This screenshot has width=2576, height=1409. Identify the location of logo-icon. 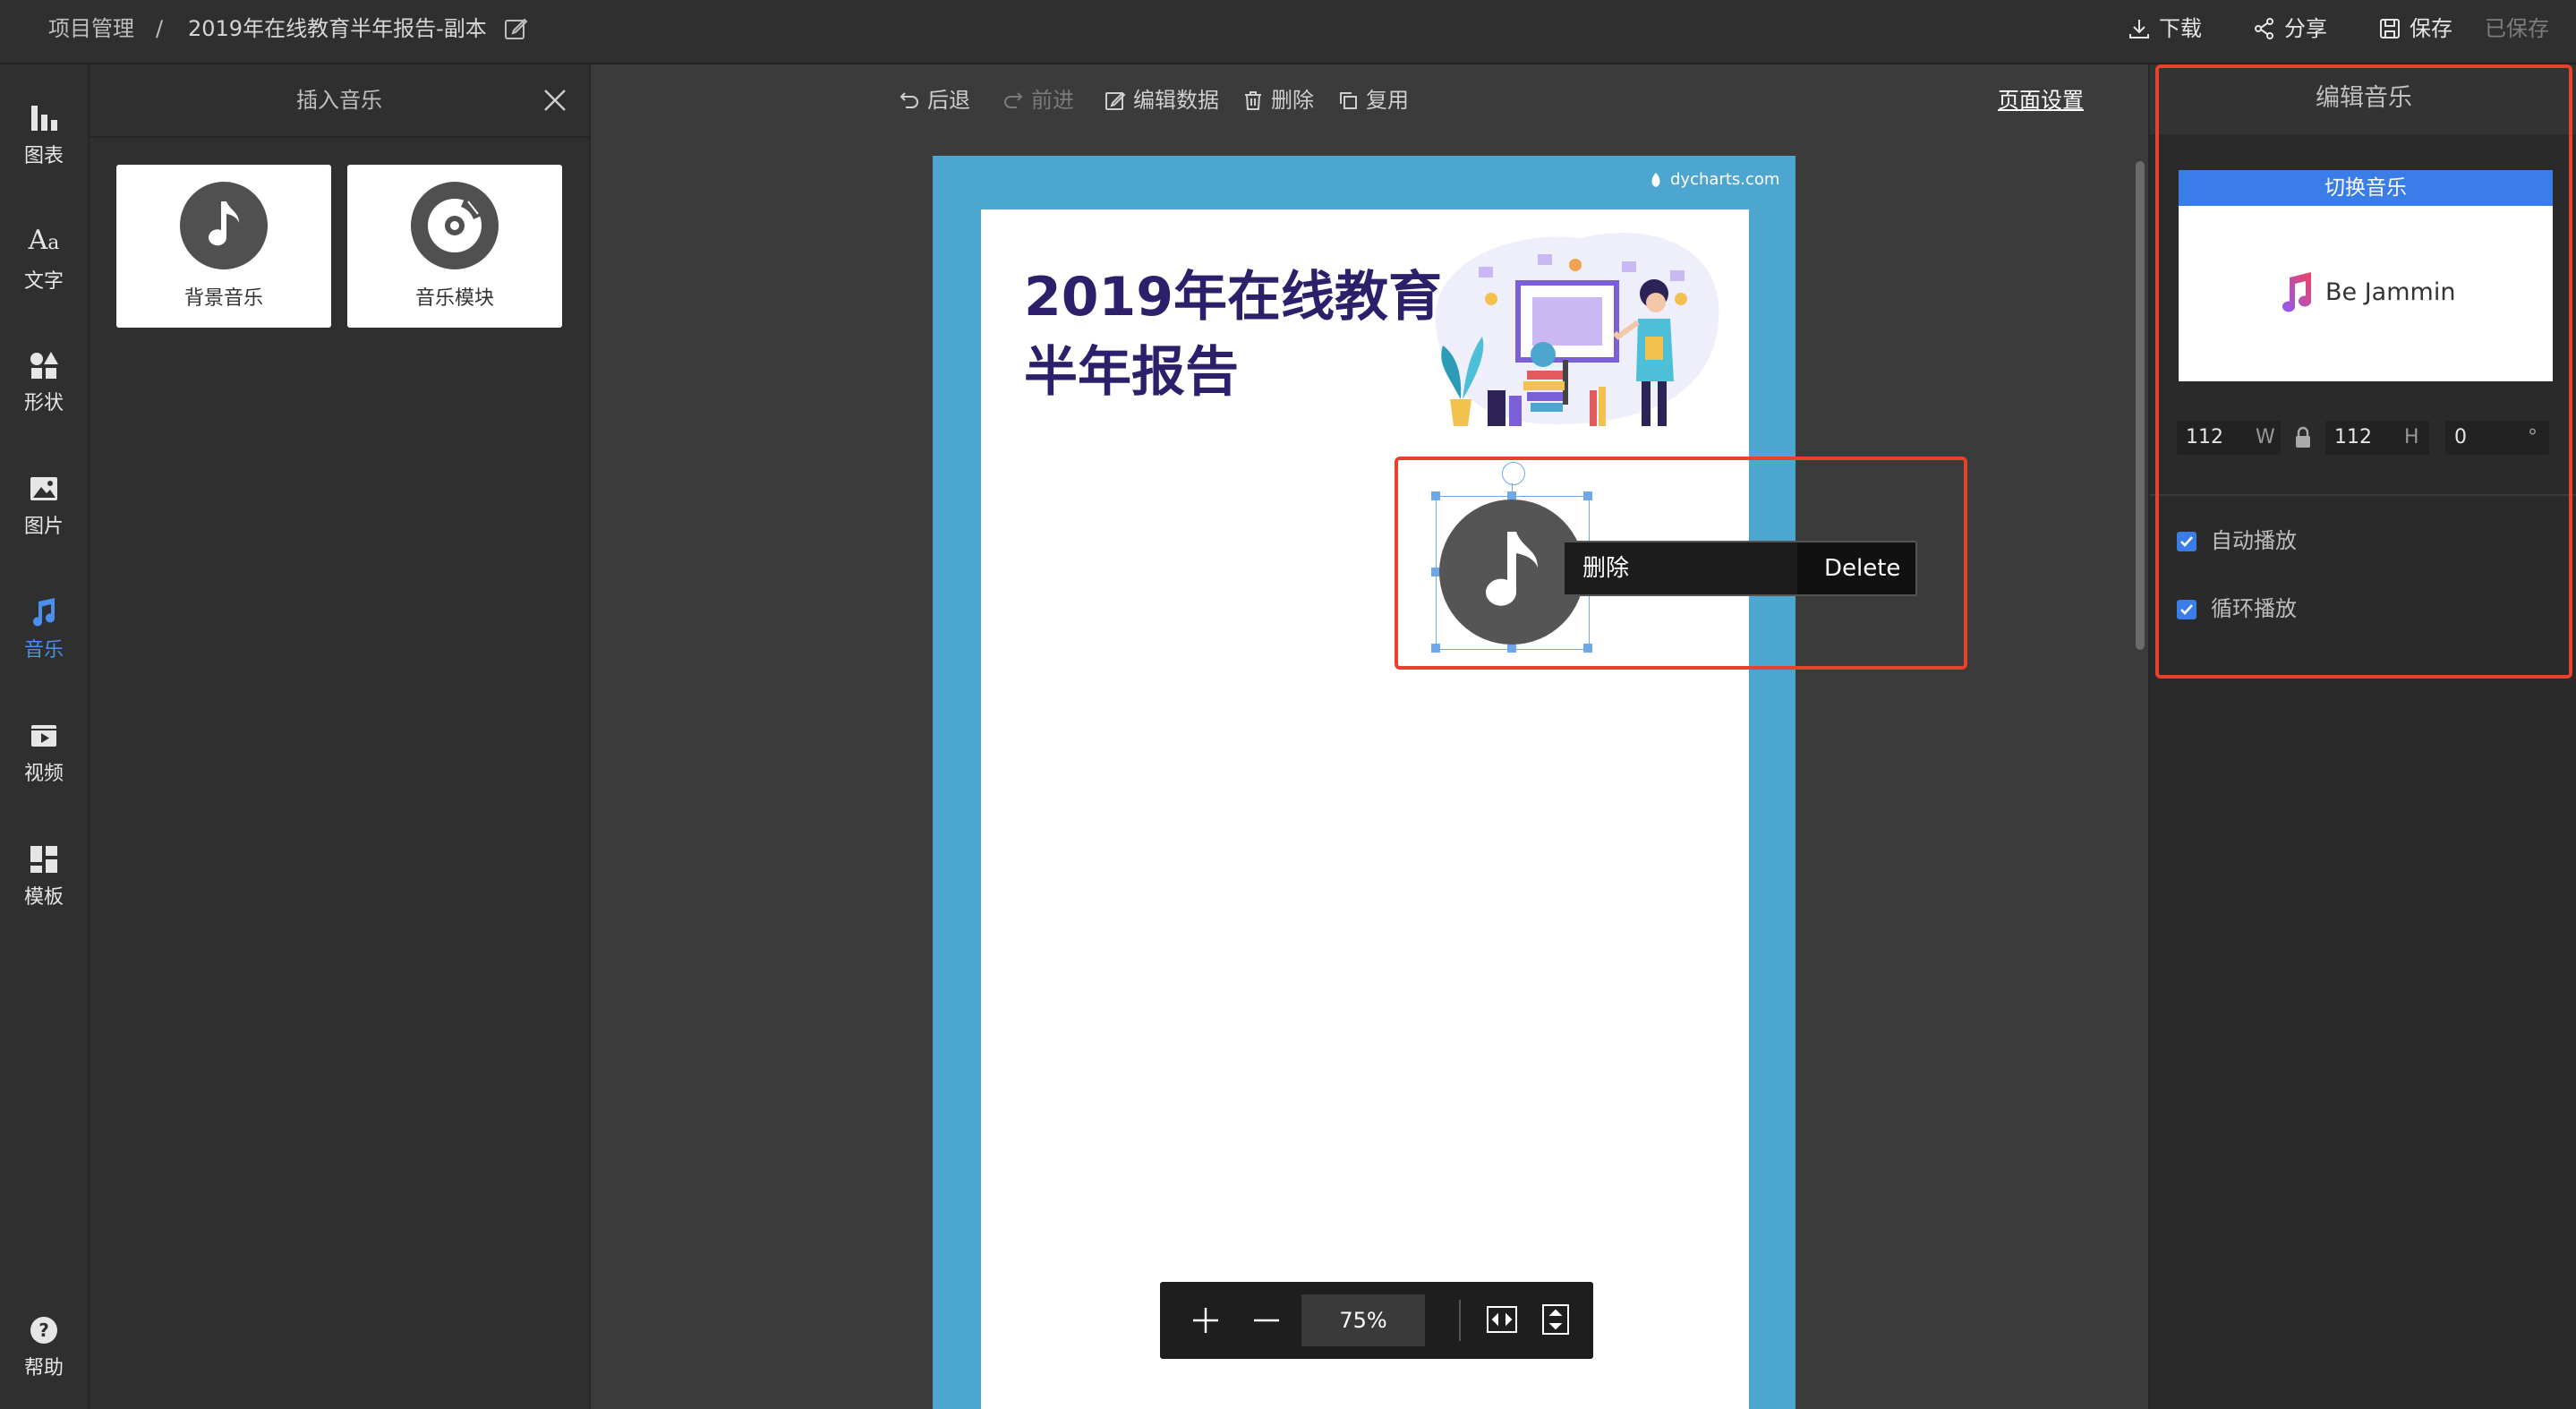
(1655, 179).